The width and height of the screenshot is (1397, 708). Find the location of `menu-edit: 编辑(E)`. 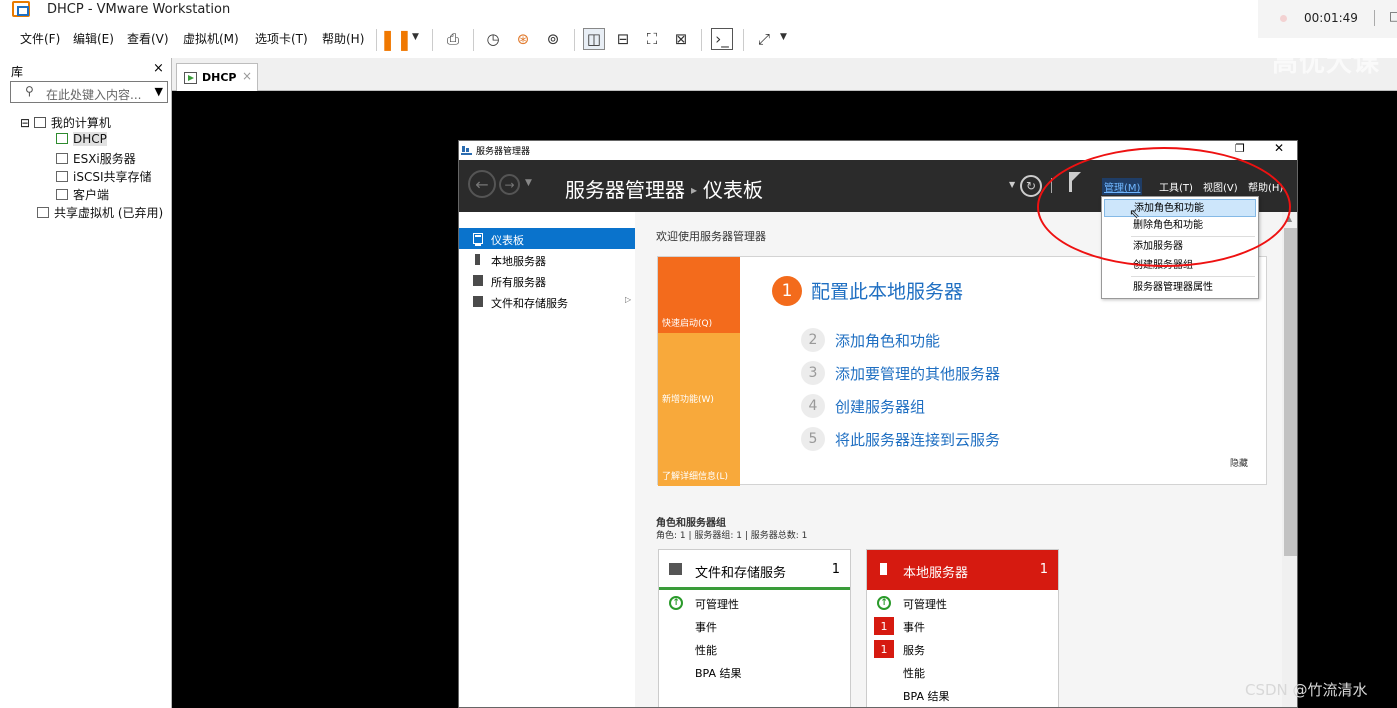

menu-edit: 编辑(E) is located at coordinates (93, 38).